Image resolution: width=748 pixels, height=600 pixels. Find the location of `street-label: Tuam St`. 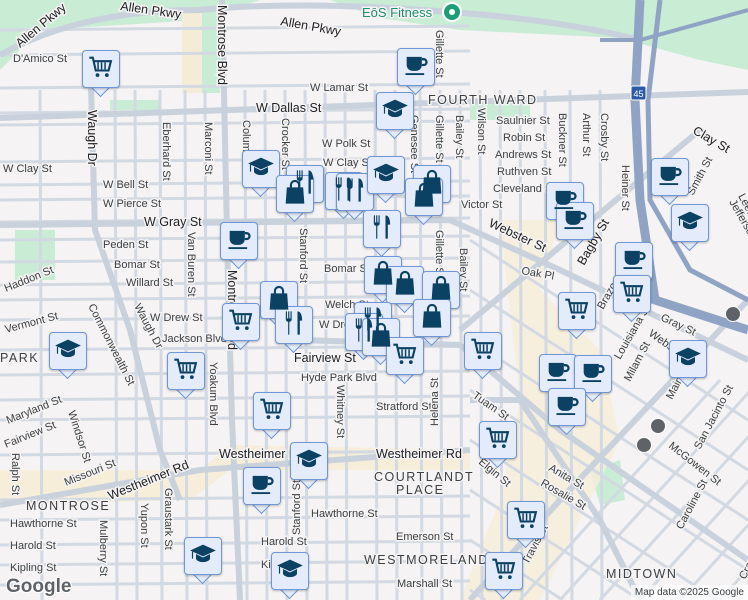

street-label: Tuam St is located at coordinates (490, 406).